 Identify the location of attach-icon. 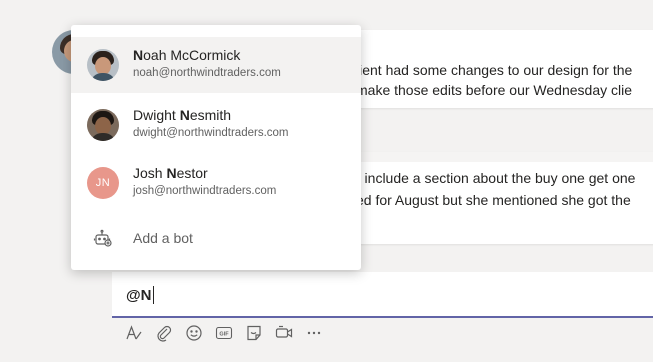
(164, 333).